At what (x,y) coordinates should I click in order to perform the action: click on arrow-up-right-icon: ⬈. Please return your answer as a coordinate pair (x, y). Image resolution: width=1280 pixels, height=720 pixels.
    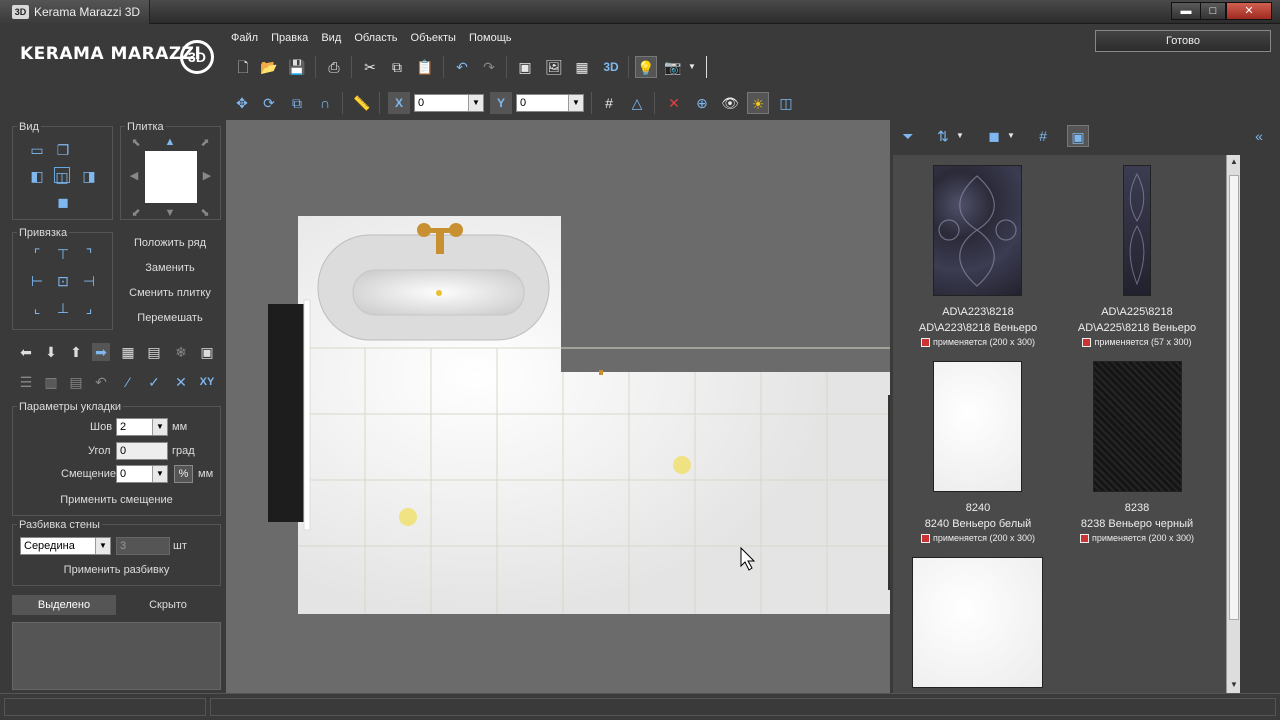
    Looking at the image, I should click on (205, 143).